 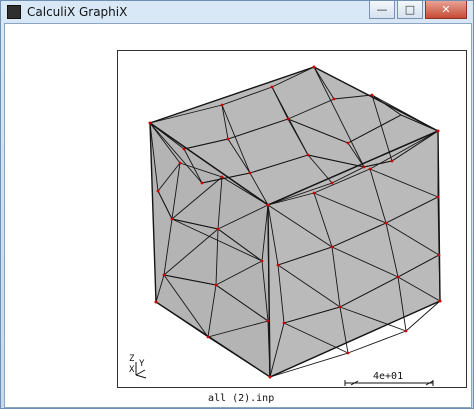 I want to click on close-button: ✕, so click(x=446, y=10).